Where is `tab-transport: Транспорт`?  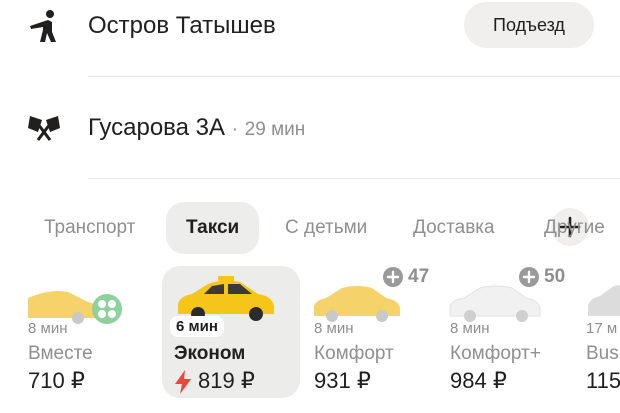
tab-transport: Транспорт is located at coordinates (89, 228).